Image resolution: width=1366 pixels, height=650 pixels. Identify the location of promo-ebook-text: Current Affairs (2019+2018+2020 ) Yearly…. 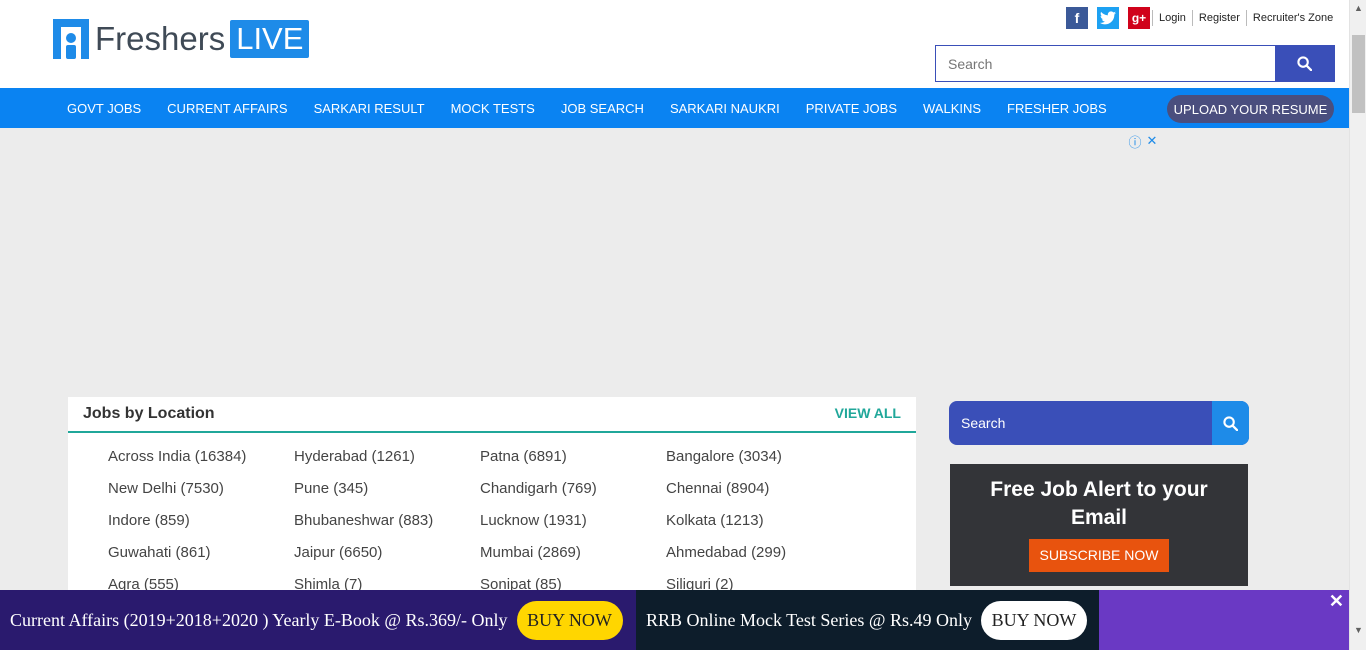
(259, 619).